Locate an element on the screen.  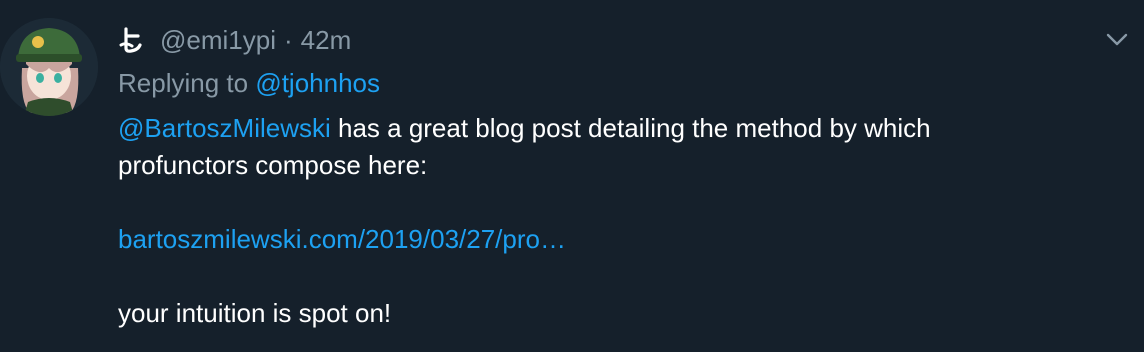
avatar is located at coordinates (49, 67).